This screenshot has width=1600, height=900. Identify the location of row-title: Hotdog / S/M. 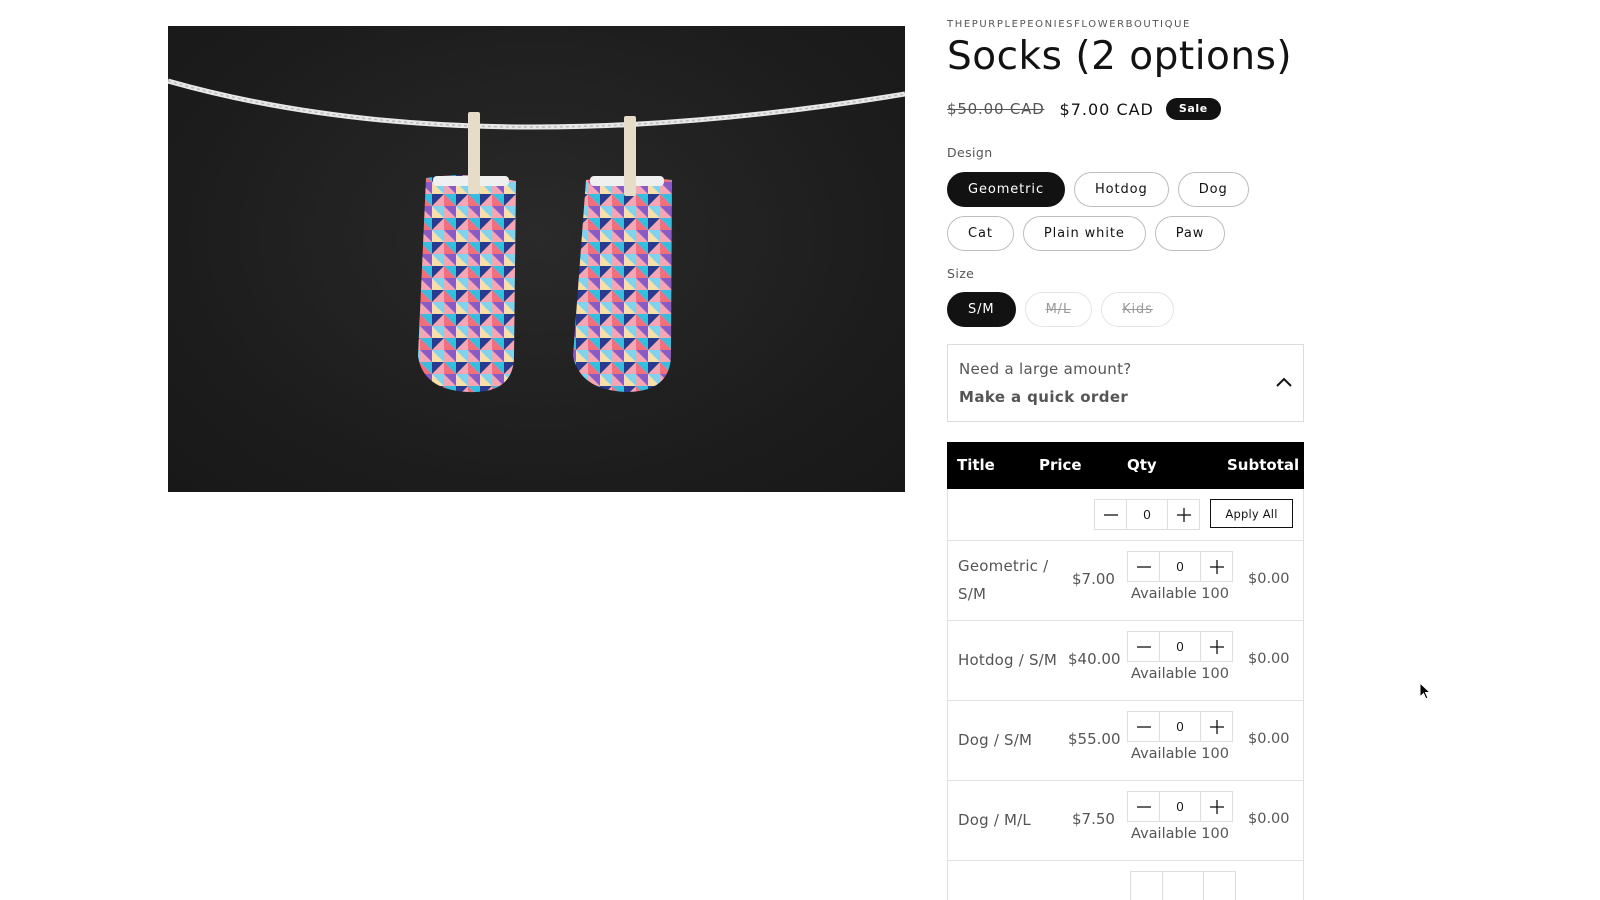
(1008, 660).